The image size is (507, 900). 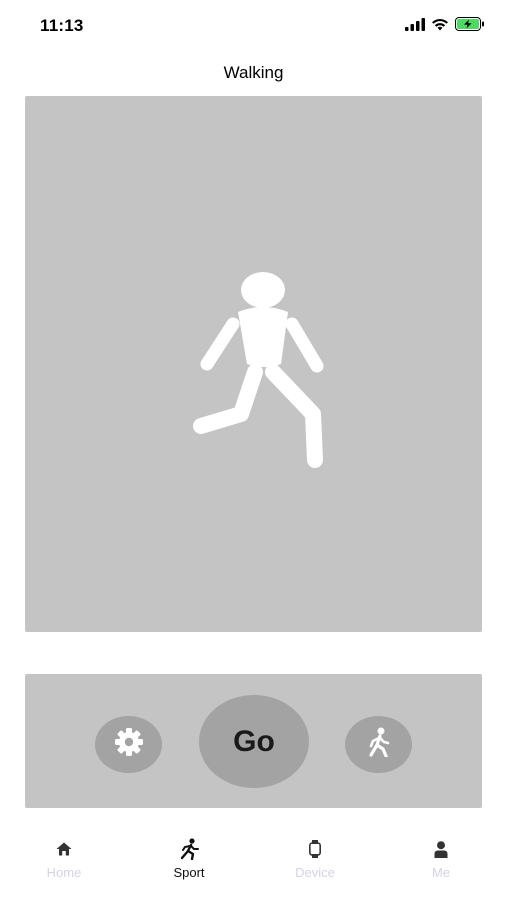 I want to click on go-button: Go, so click(x=254, y=741).